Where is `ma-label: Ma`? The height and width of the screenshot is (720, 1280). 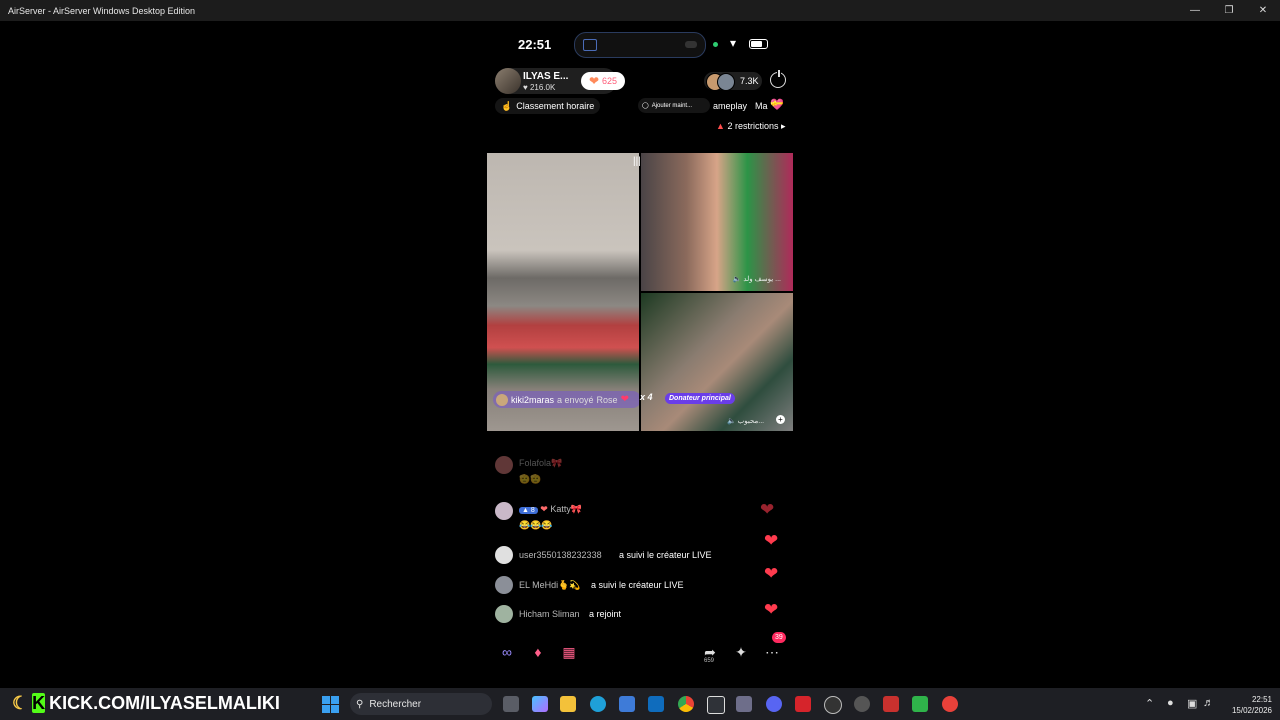 ma-label: Ma is located at coordinates (761, 106).